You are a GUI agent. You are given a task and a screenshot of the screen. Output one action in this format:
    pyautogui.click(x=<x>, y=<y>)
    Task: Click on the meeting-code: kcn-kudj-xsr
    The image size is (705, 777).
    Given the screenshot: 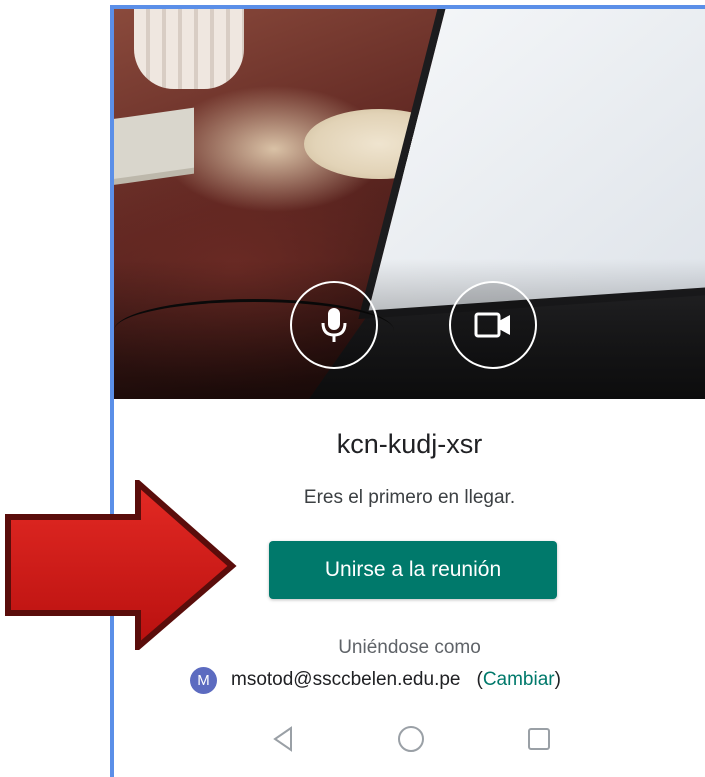 What is the action you would take?
    pyautogui.click(x=409, y=444)
    